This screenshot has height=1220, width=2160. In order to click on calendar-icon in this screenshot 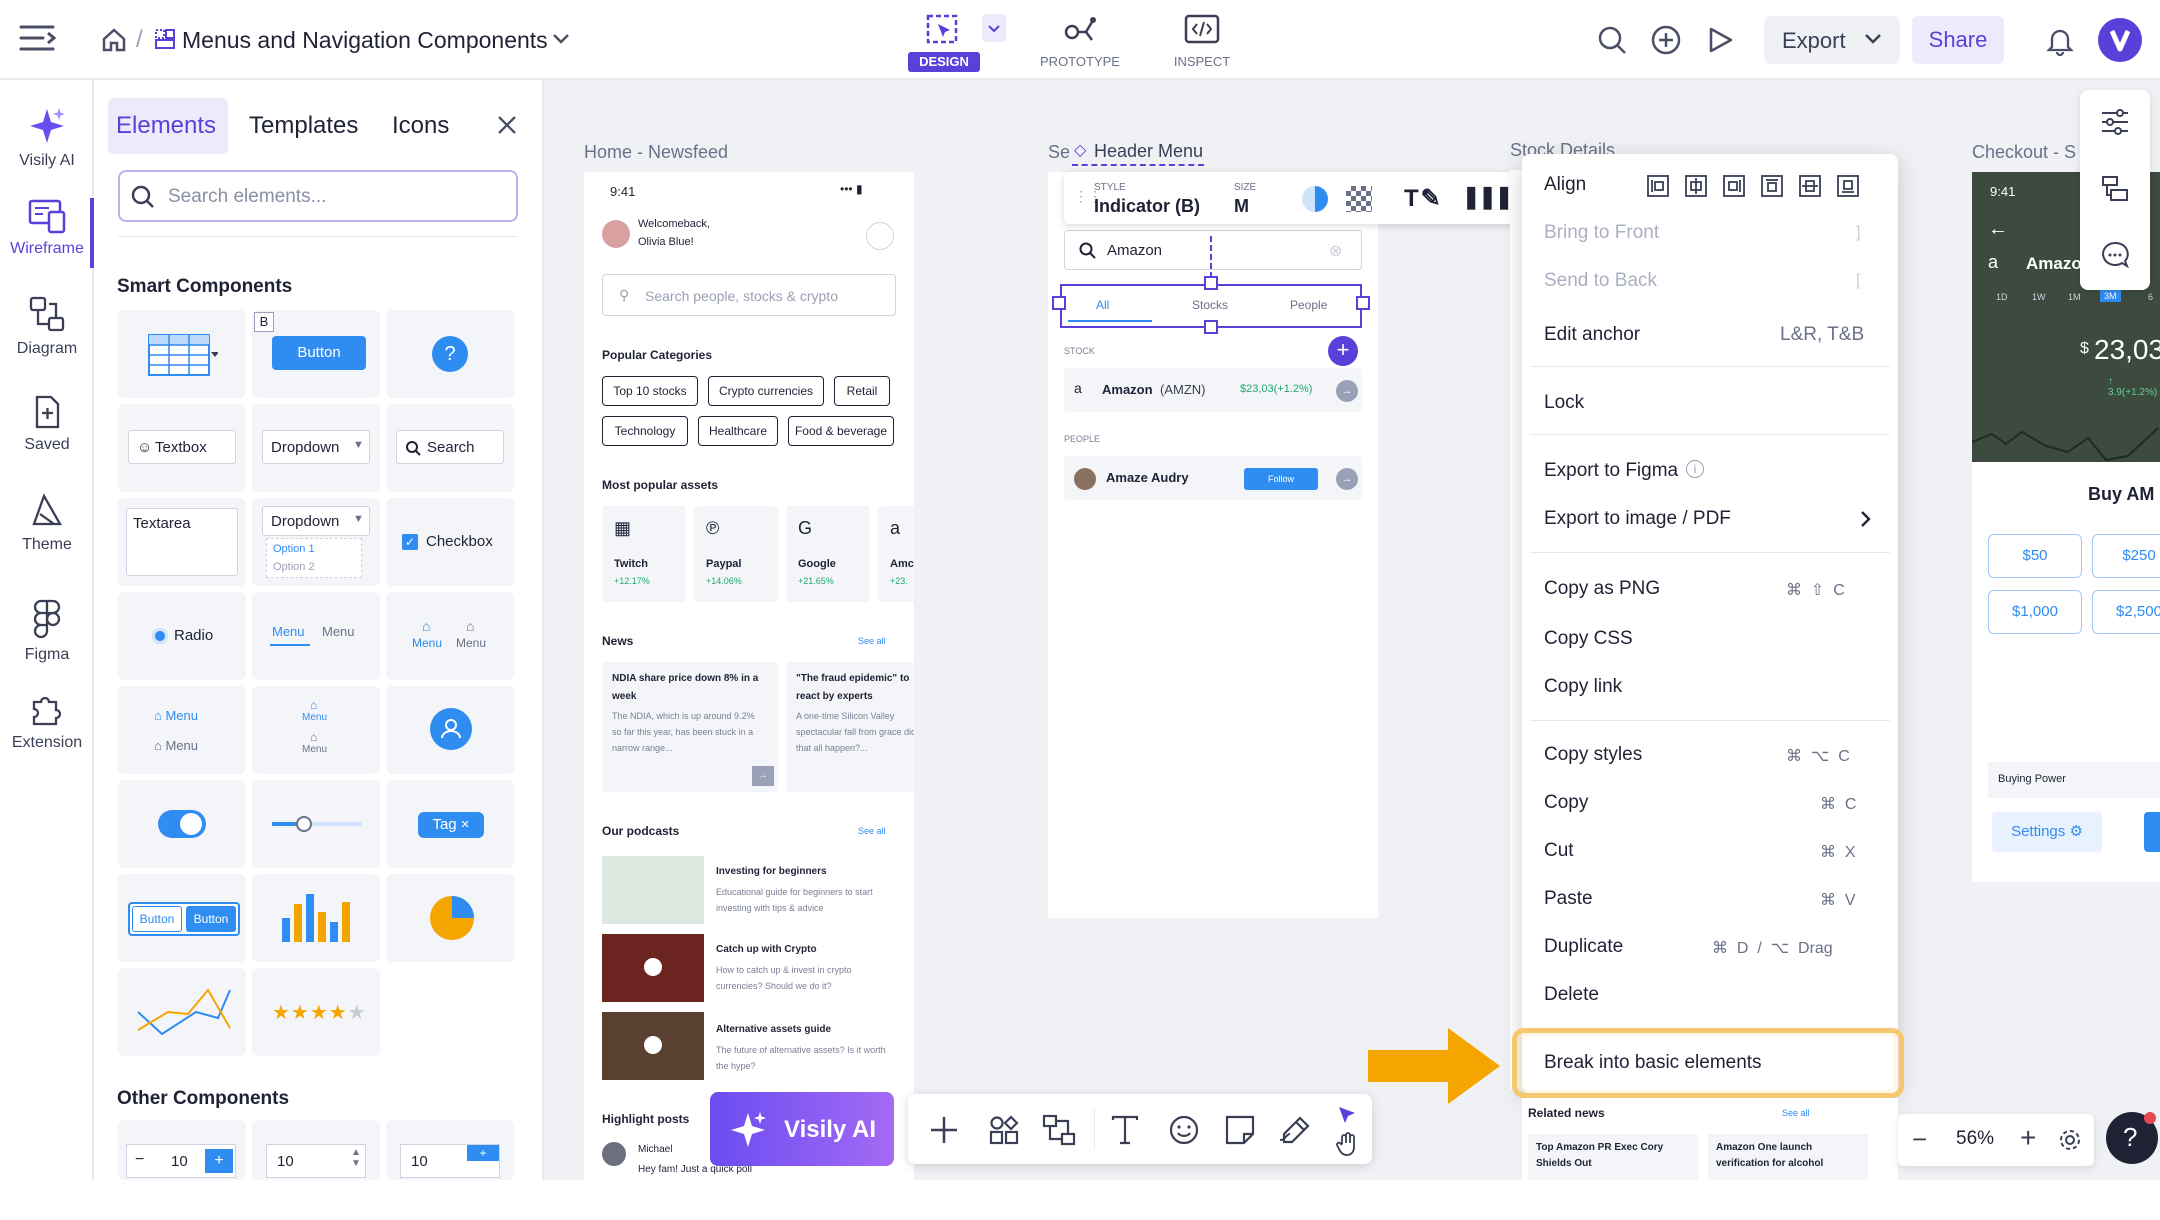, I will do `click(880, 236)`.